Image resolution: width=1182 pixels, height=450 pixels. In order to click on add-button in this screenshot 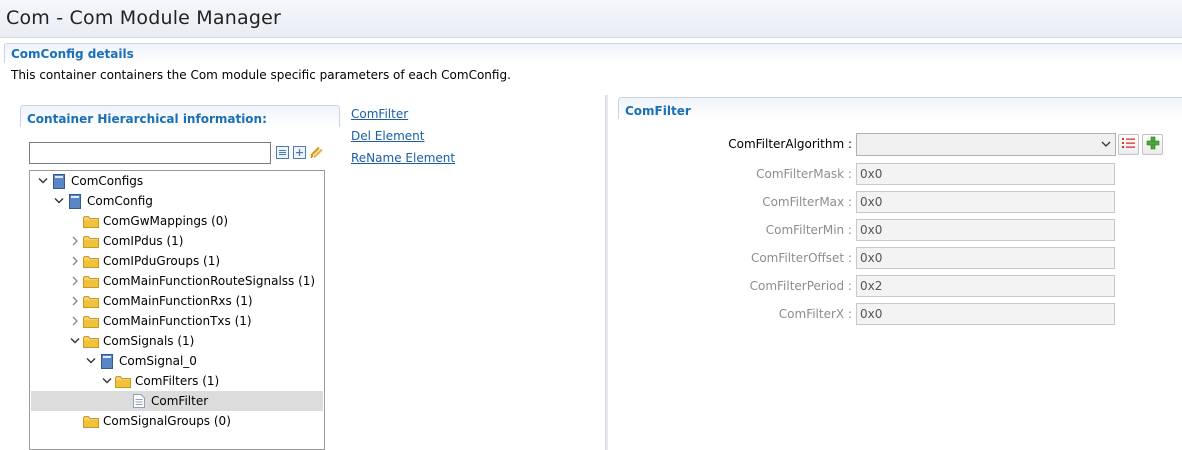, I will do `click(1152, 144)`.